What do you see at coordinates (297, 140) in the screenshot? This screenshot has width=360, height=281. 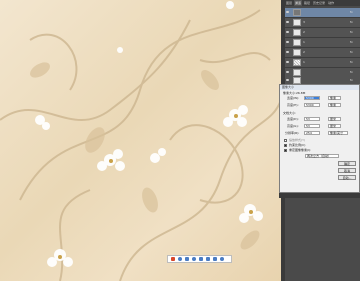 I see `scale-styles-label: 缩放样式(Y)` at bounding box center [297, 140].